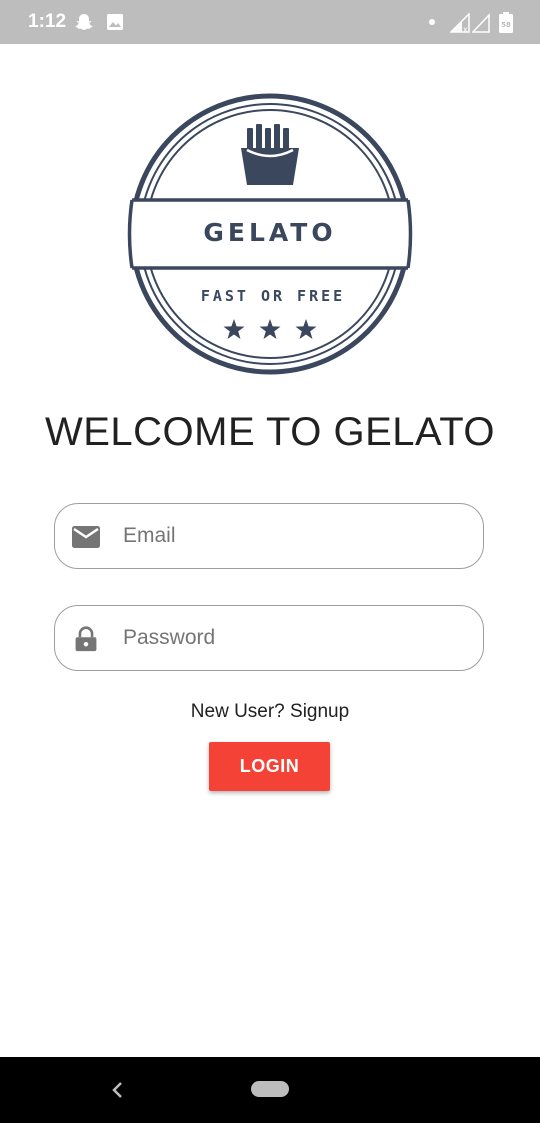 This screenshot has height=1123, width=540. Describe the element at coordinates (270, 232) in the screenshot. I see `logo-title: GELATO` at that location.